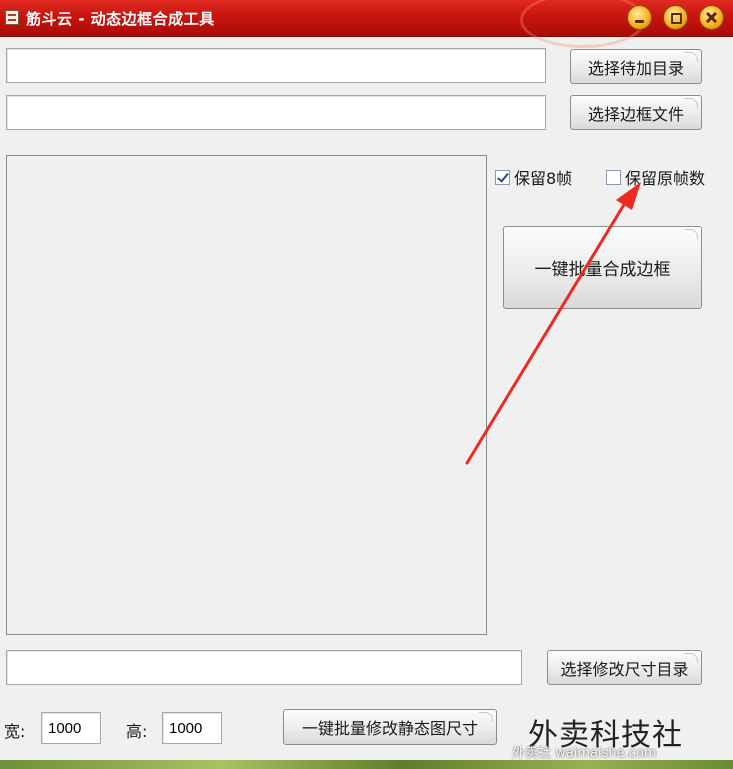 The height and width of the screenshot is (769, 733). Describe the element at coordinates (553, 323) in the screenshot. I see `annotation-arrow-icon` at that location.